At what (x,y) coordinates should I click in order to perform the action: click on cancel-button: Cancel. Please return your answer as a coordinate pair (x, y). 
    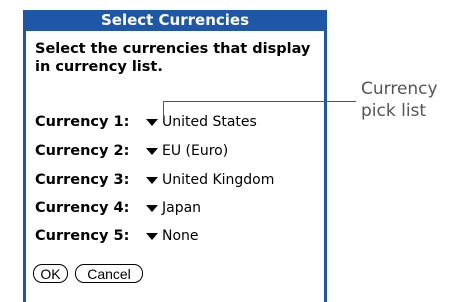
    Looking at the image, I should click on (109, 273).